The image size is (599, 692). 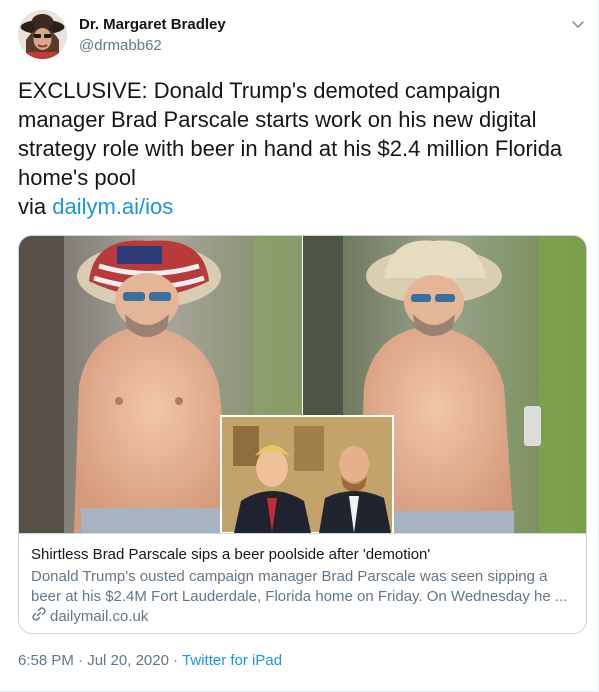 I want to click on tweet-source: Twitter for iPad, so click(x=232, y=660).